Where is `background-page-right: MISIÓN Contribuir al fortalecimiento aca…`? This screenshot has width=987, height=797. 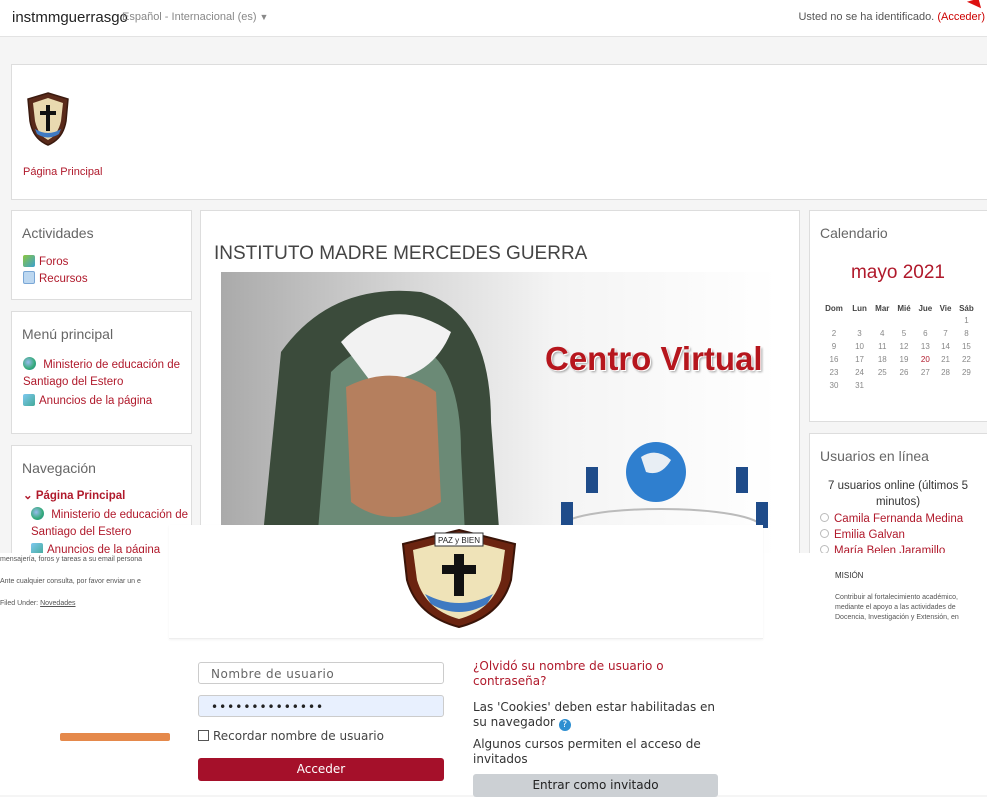
background-page-right: MISIÓN Contribuir al fortalecimiento aca… is located at coordinates (875, 674).